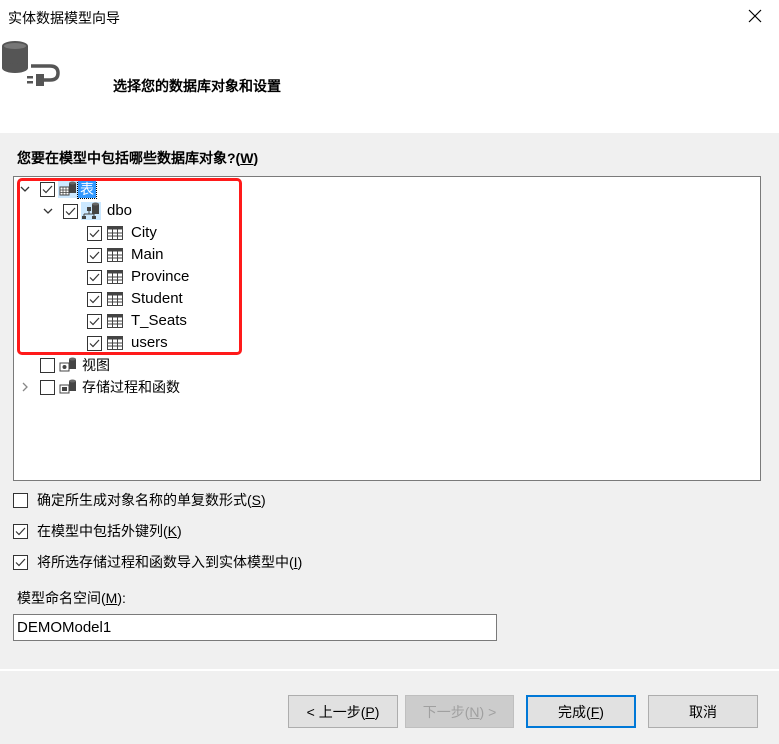 This screenshot has width=779, height=744. I want to click on views-checkbox, so click(47, 365).